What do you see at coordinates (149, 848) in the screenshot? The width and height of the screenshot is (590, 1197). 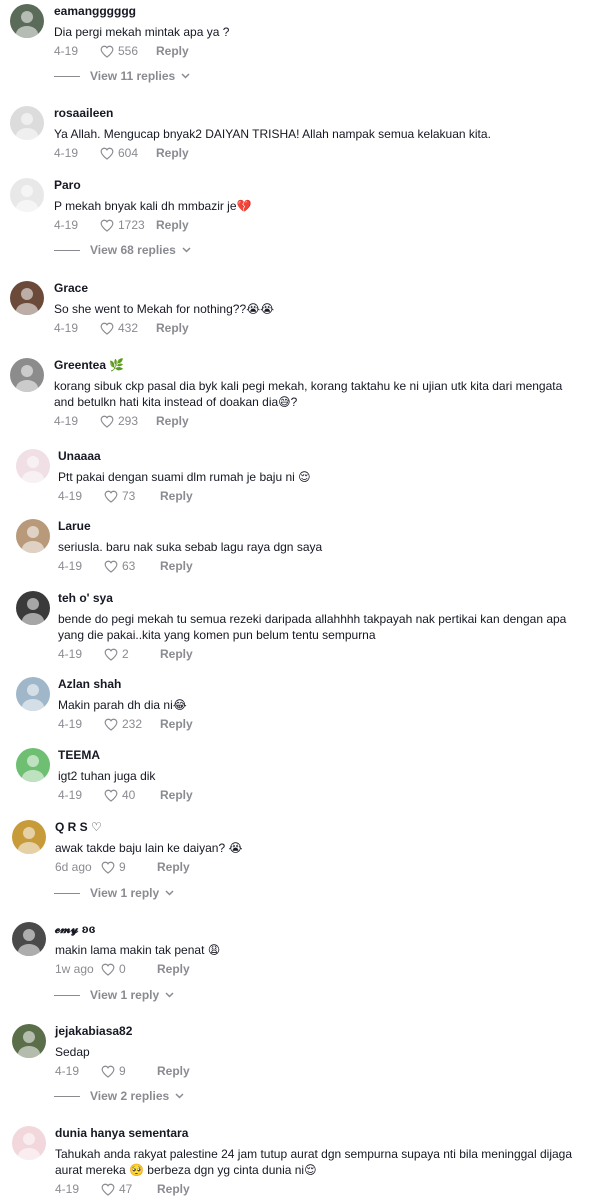 I see `comment-text: awak takde baju lain ke daiyan? 😭` at bounding box center [149, 848].